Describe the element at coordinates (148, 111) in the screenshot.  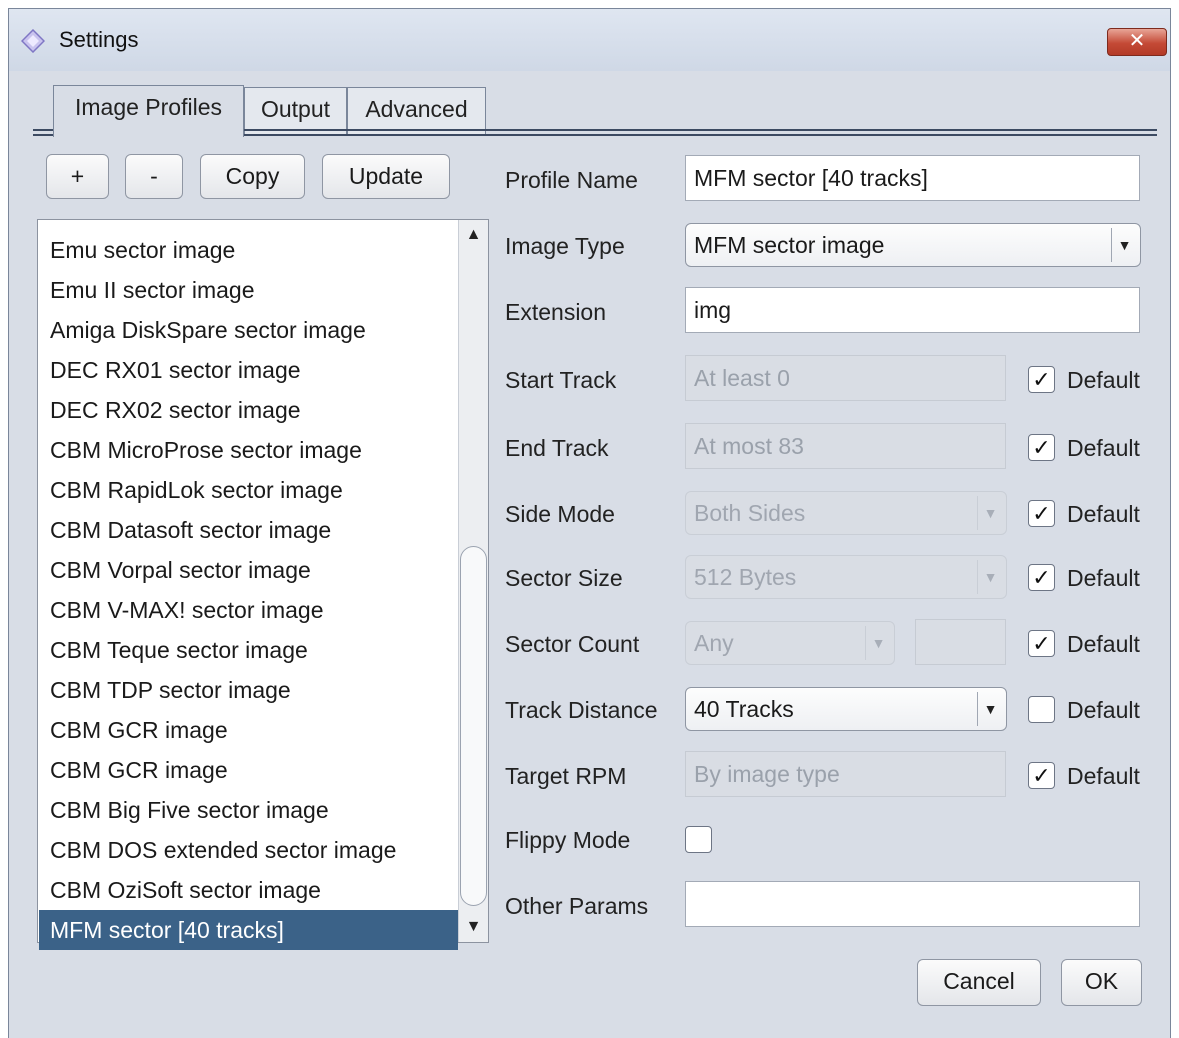
I see `tab-image-profiles: Image Profiles` at that location.